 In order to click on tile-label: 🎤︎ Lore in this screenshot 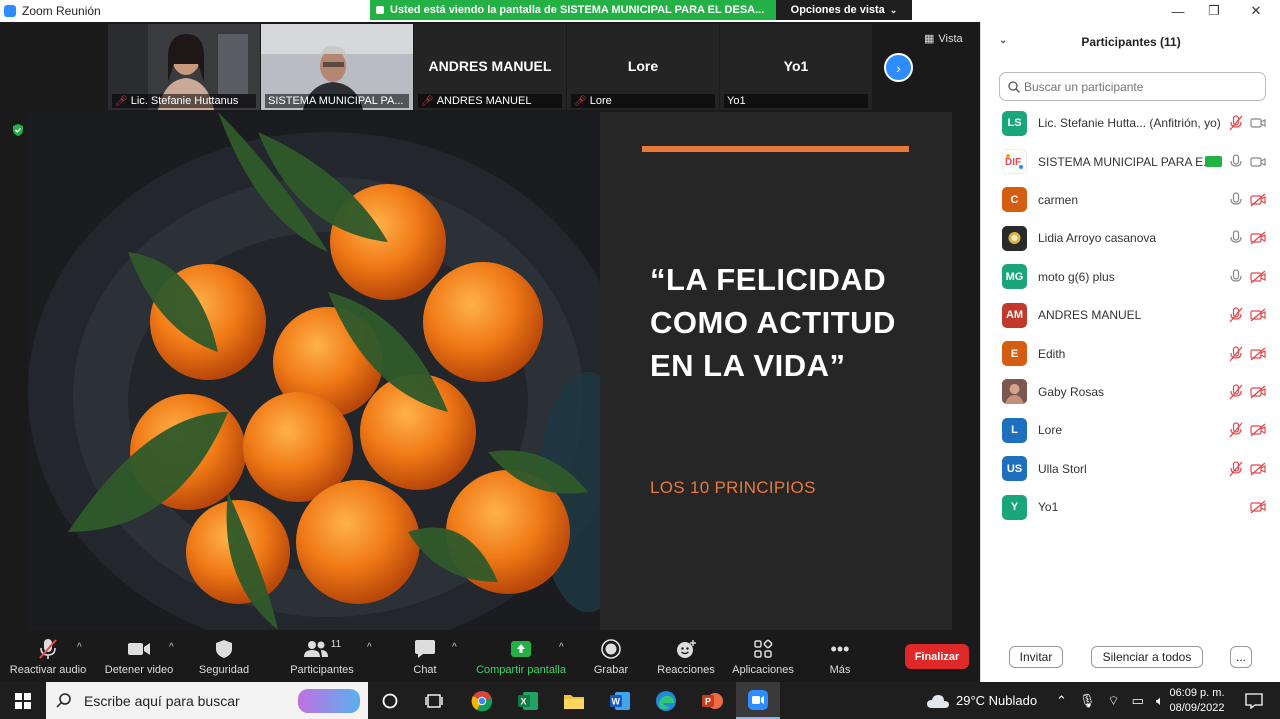, I will do `click(643, 101)`.